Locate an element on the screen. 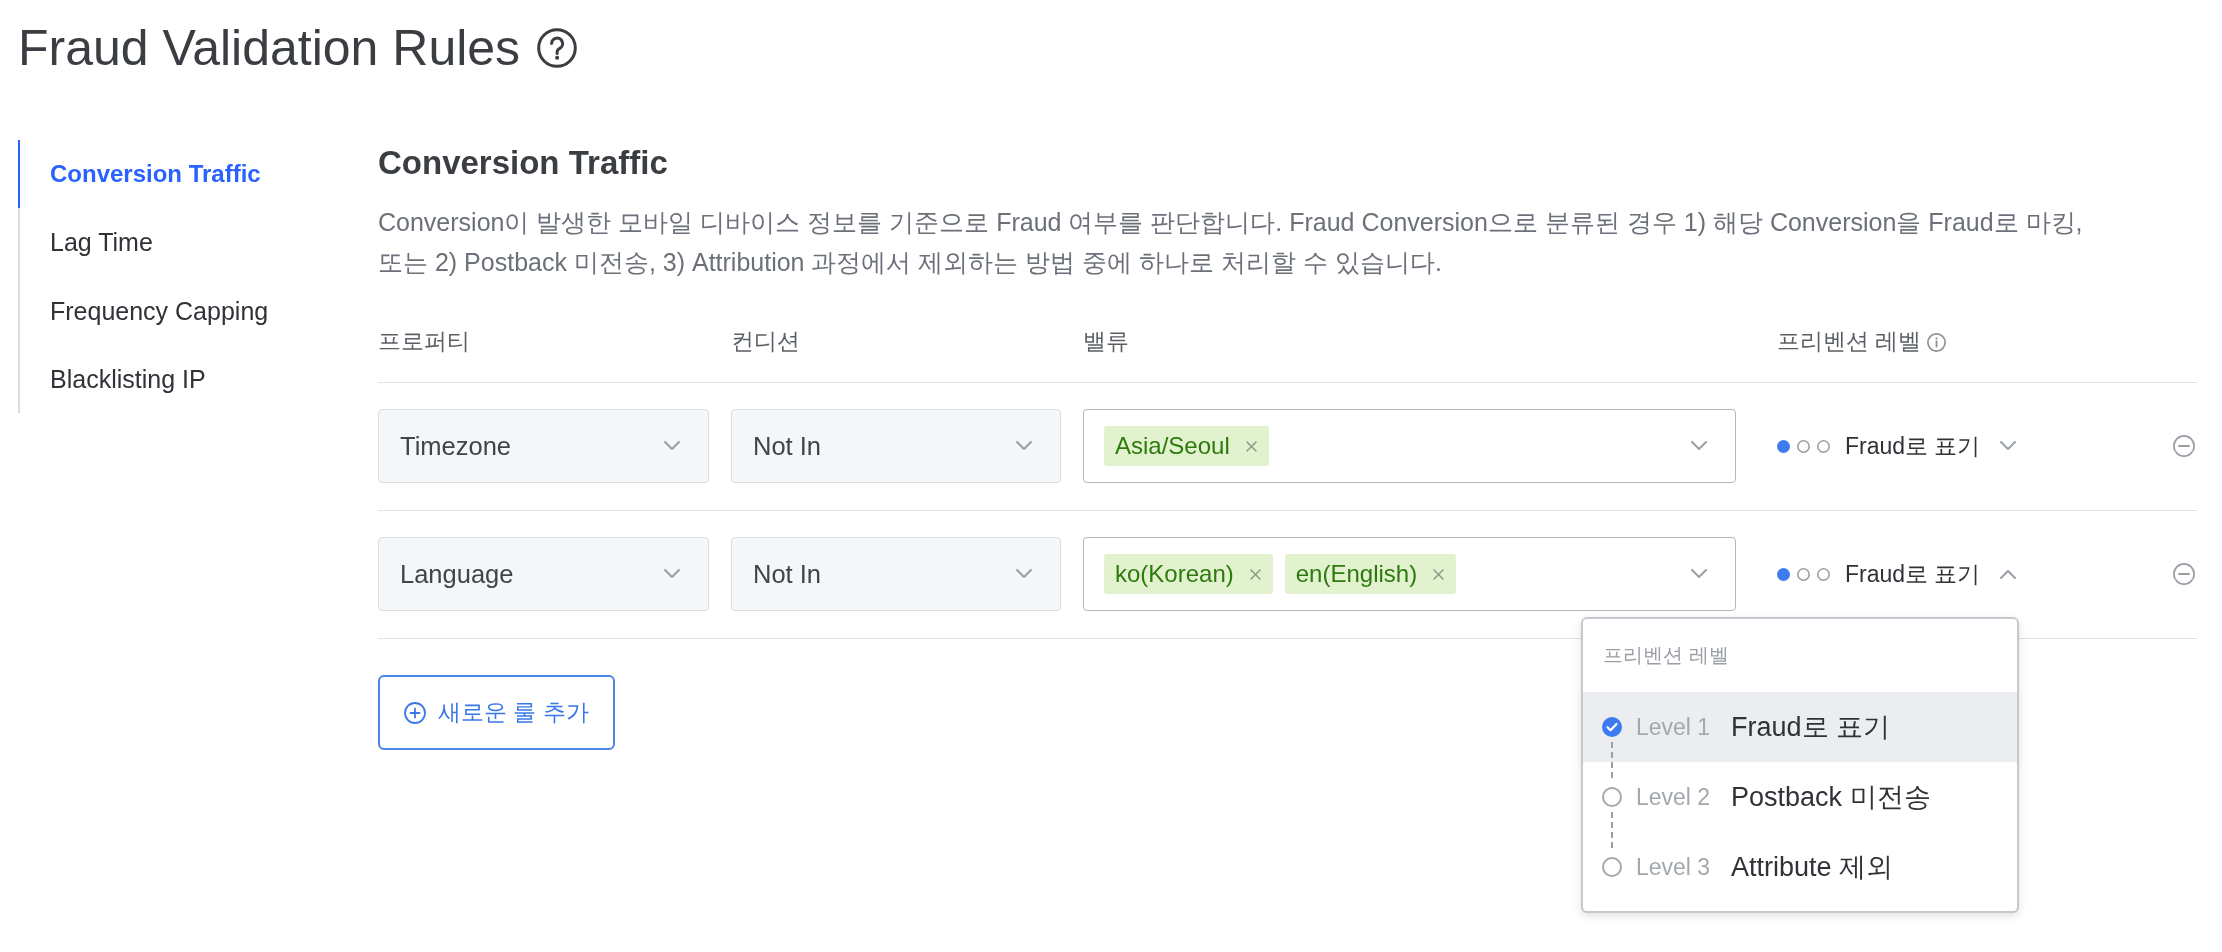 The image size is (2222, 952). section-title: Conversion Traffic is located at coordinates (523, 163).